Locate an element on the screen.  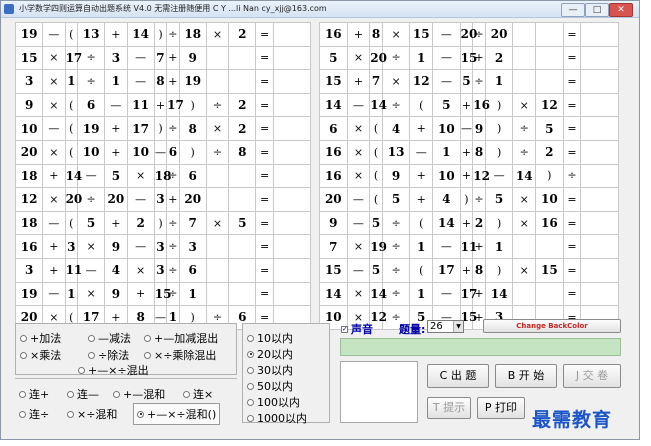
sound-checkbox: ✓ 声音 is located at coordinates (357, 329).